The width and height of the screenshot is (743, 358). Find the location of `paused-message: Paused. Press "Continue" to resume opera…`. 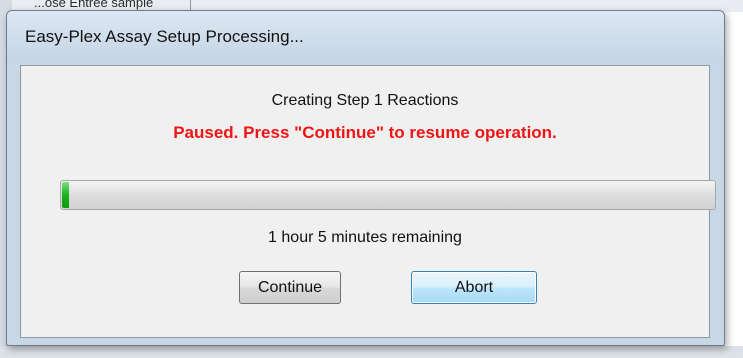

paused-message: Paused. Press "Continue" to resume opera… is located at coordinates (365, 132).